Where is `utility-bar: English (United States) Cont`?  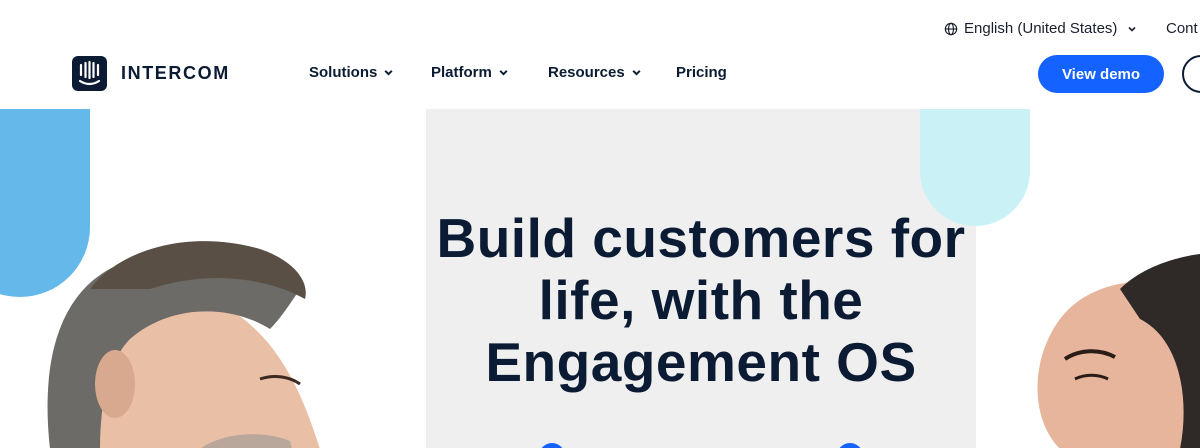 utility-bar: English (United States) Cont is located at coordinates (600, 32).